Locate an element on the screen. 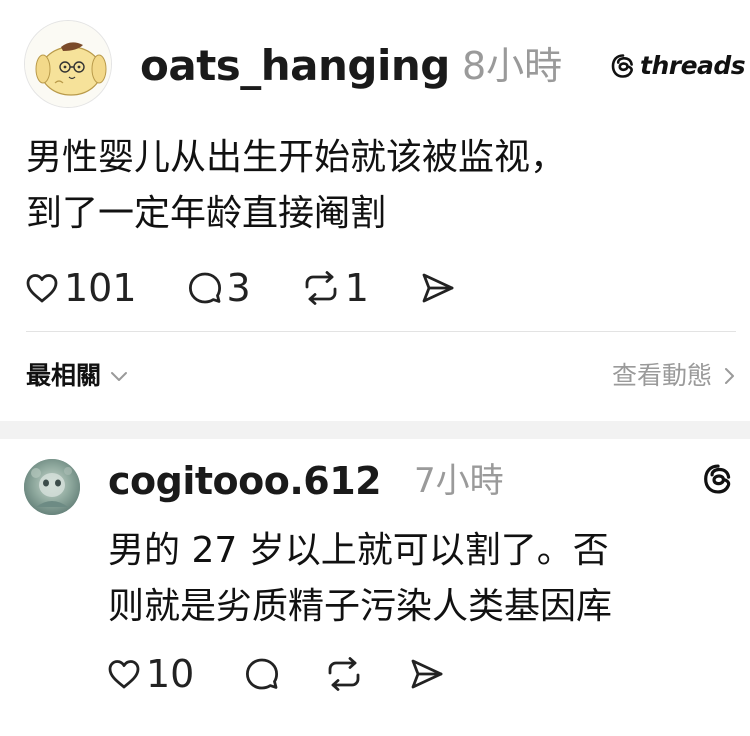 Image resolution: width=750 pixels, height=736 pixels. like-count: 101 is located at coordinates (100, 288).